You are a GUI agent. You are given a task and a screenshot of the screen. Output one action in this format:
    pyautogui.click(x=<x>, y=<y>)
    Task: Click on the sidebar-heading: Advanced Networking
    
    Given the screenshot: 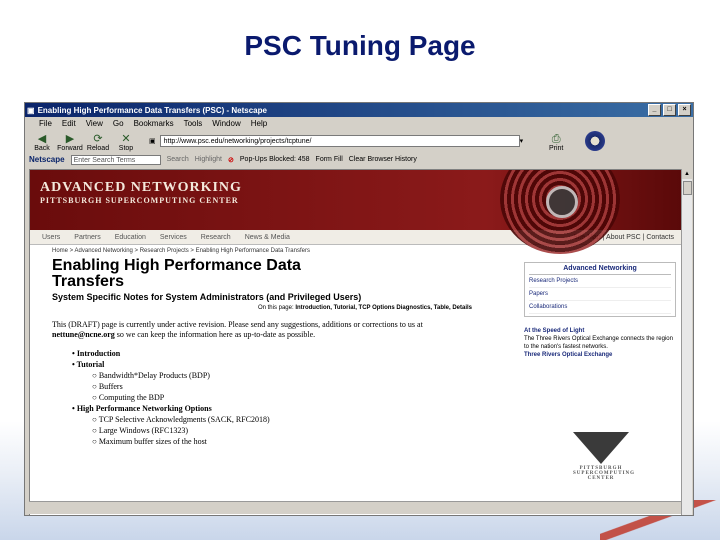 What is the action you would take?
    pyautogui.click(x=600, y=270)
    